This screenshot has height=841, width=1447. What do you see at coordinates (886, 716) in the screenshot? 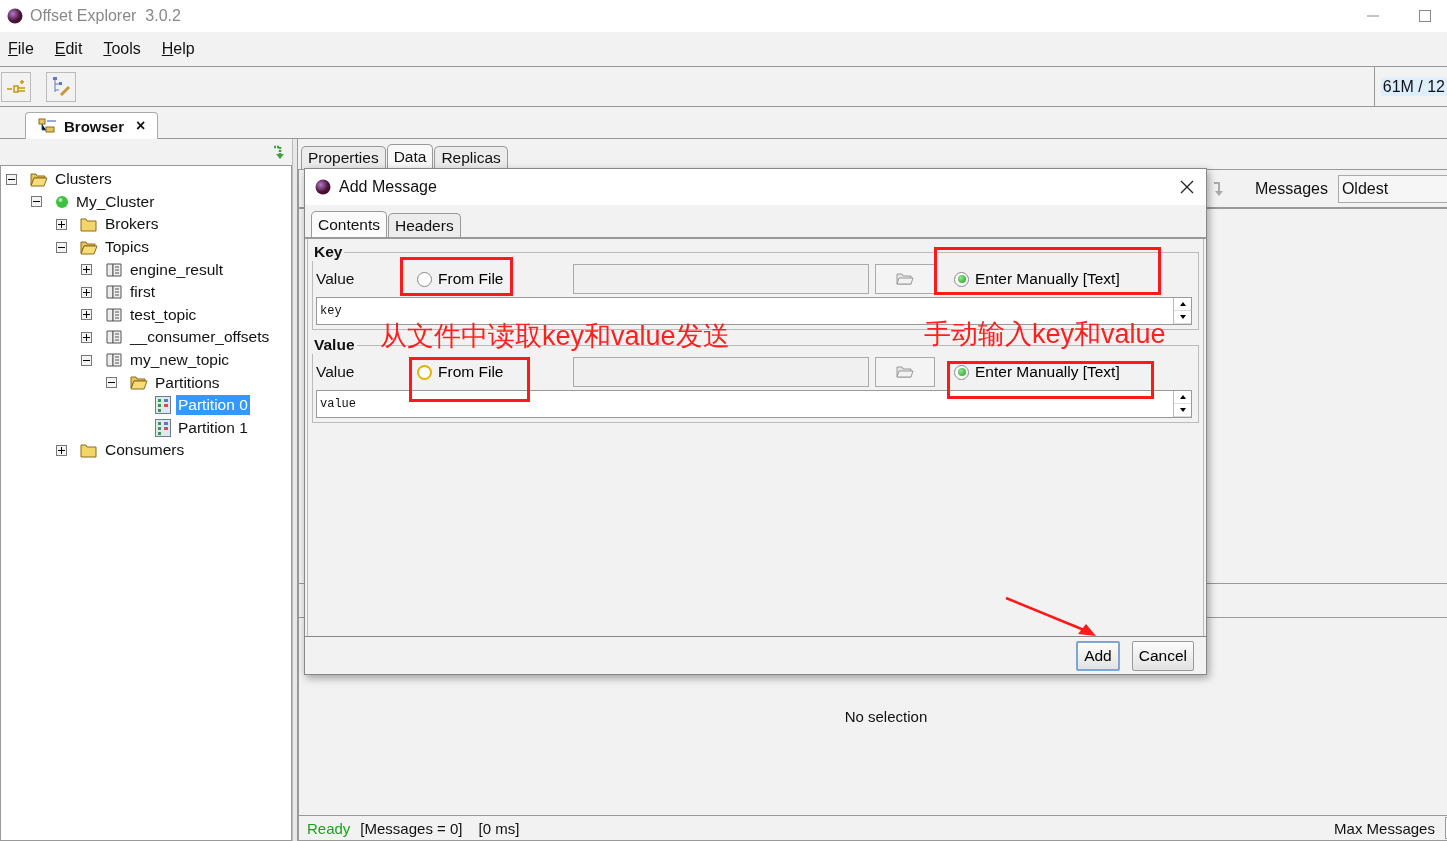
I see `empty-message: No selection` at bounding box center [886, 716].